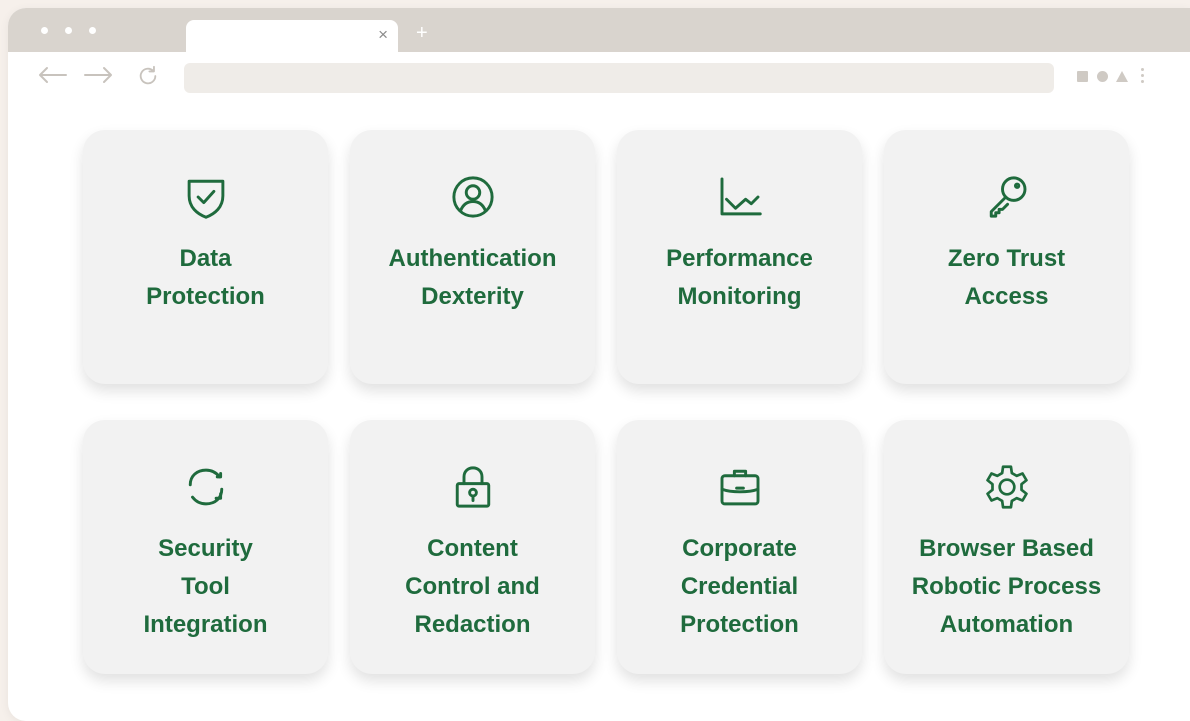  What do you see at coordinates (52, 75) in the screenshot?
I see `back-arrow-icon` at bounding box center [52, 75].